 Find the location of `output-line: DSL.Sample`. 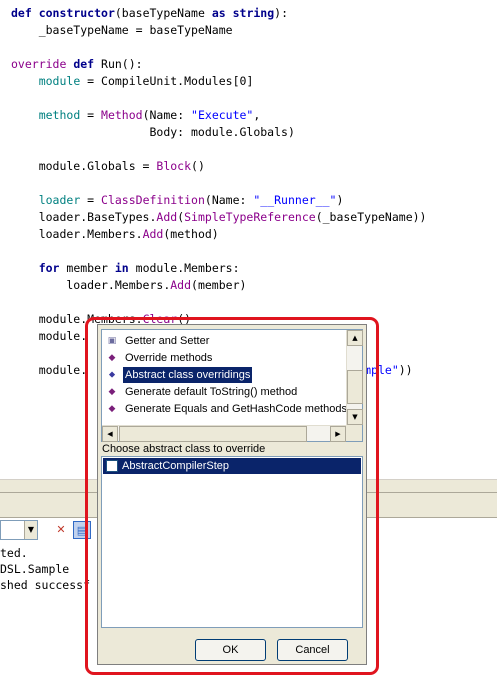

output-line: DSL.Sample is located at coordinates (35, 569).